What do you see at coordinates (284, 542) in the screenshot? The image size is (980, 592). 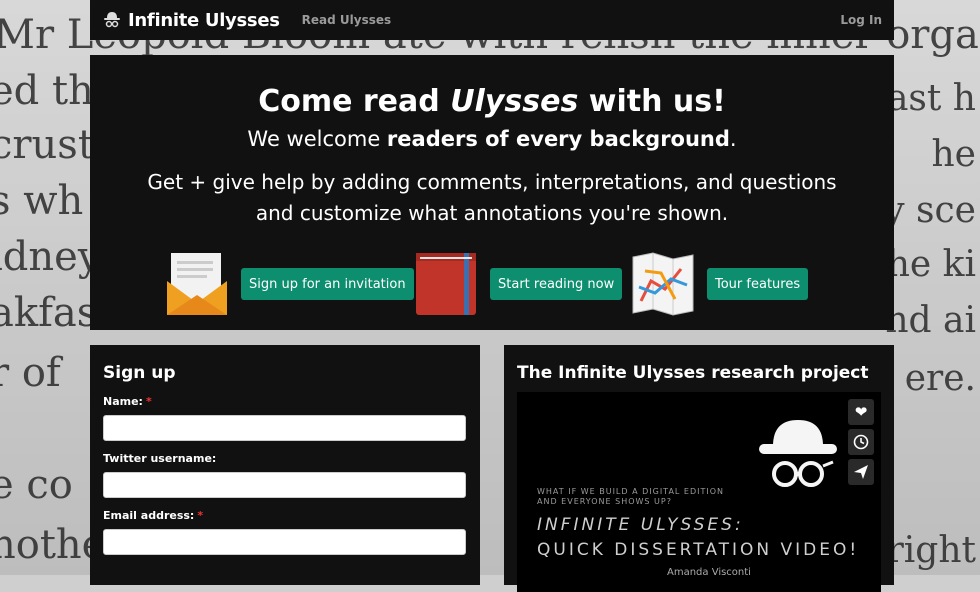 I see `email-field` at bounding box center [284, 542].